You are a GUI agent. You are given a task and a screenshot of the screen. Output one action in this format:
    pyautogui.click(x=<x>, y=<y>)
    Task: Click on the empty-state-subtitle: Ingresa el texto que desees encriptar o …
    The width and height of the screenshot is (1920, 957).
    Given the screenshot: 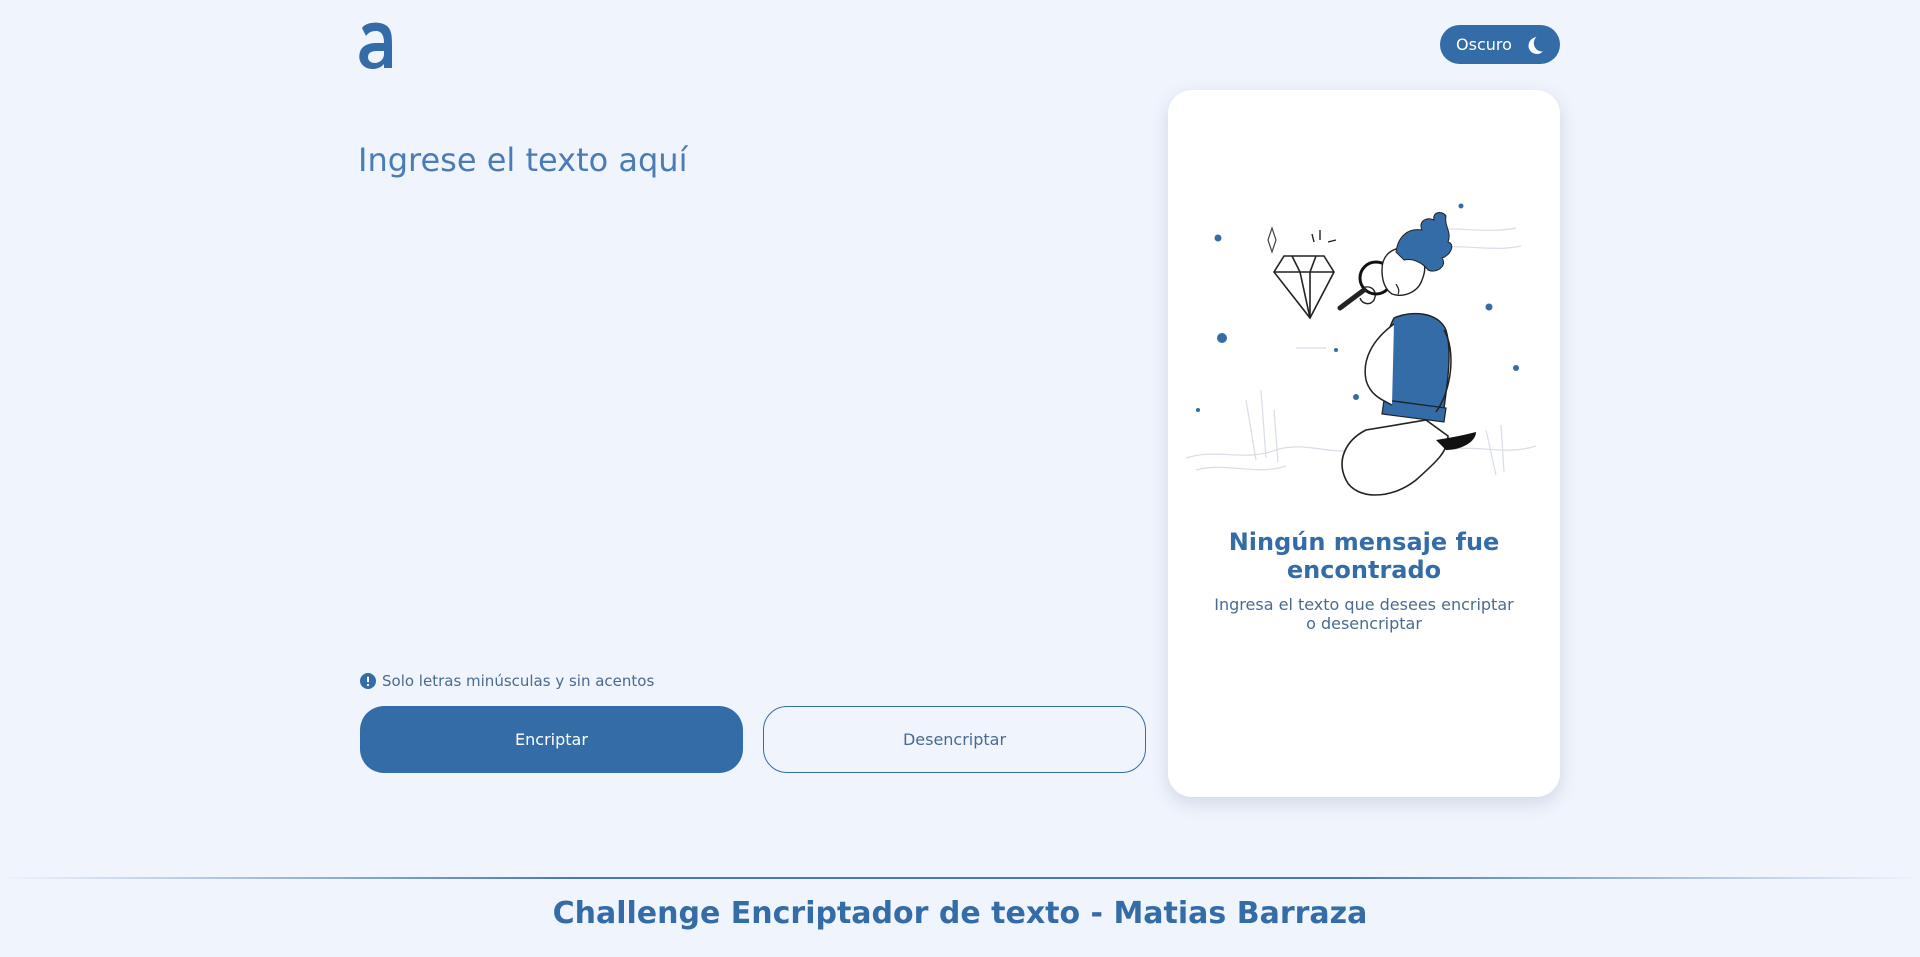 What is the action you would take?
    pyautogui.click(x=1364, y=614)
    